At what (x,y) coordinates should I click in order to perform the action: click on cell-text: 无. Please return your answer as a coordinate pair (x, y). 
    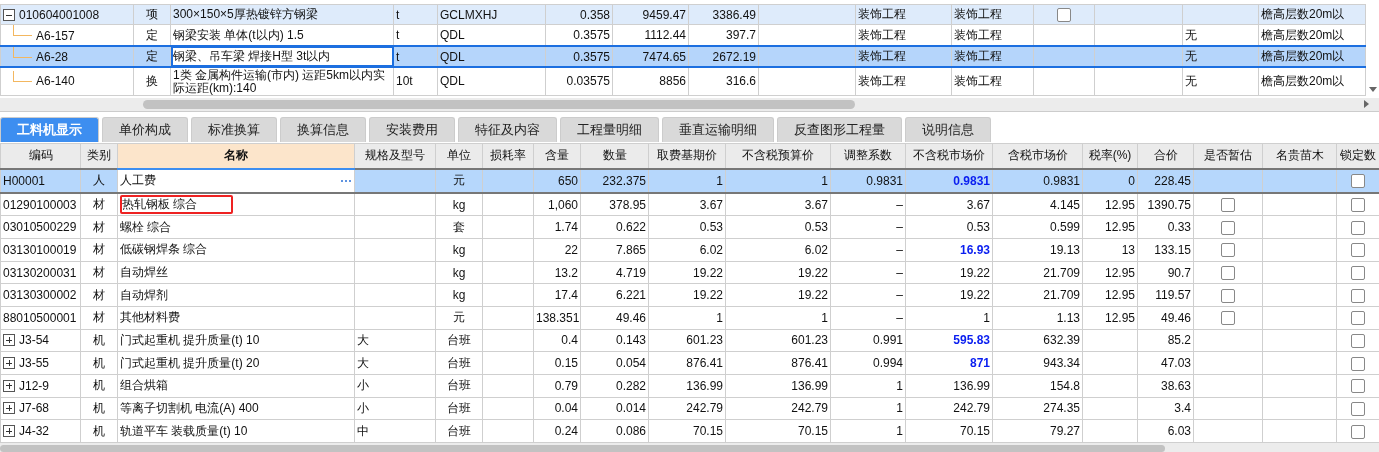
    Looking at the image, I should click on (1191, 34).